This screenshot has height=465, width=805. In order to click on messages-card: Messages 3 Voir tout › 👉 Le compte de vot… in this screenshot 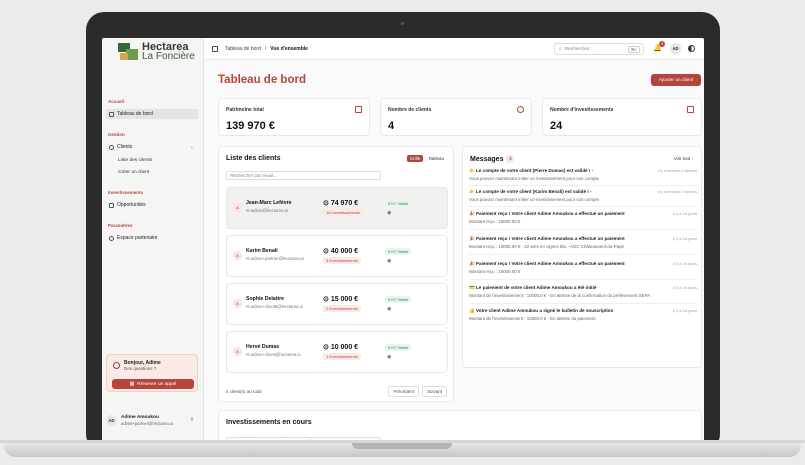, I will do `click(582, 257)`.